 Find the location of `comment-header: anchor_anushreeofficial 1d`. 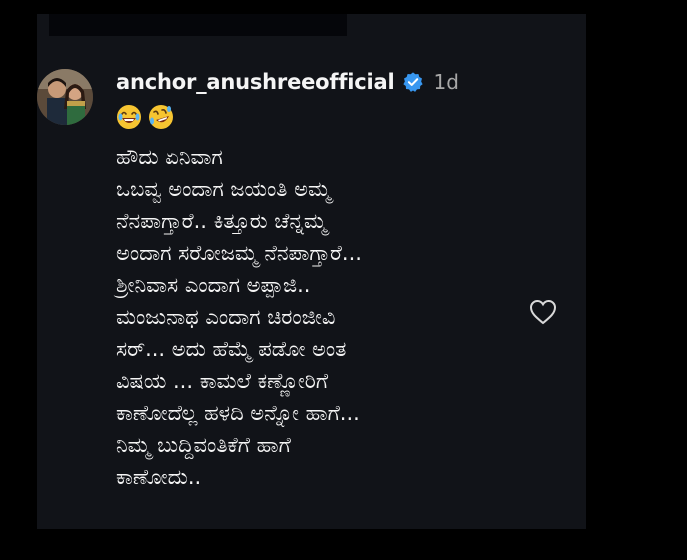

comment-header: anchor_anushreeofficial 1d is located at coordinates (287, 82).